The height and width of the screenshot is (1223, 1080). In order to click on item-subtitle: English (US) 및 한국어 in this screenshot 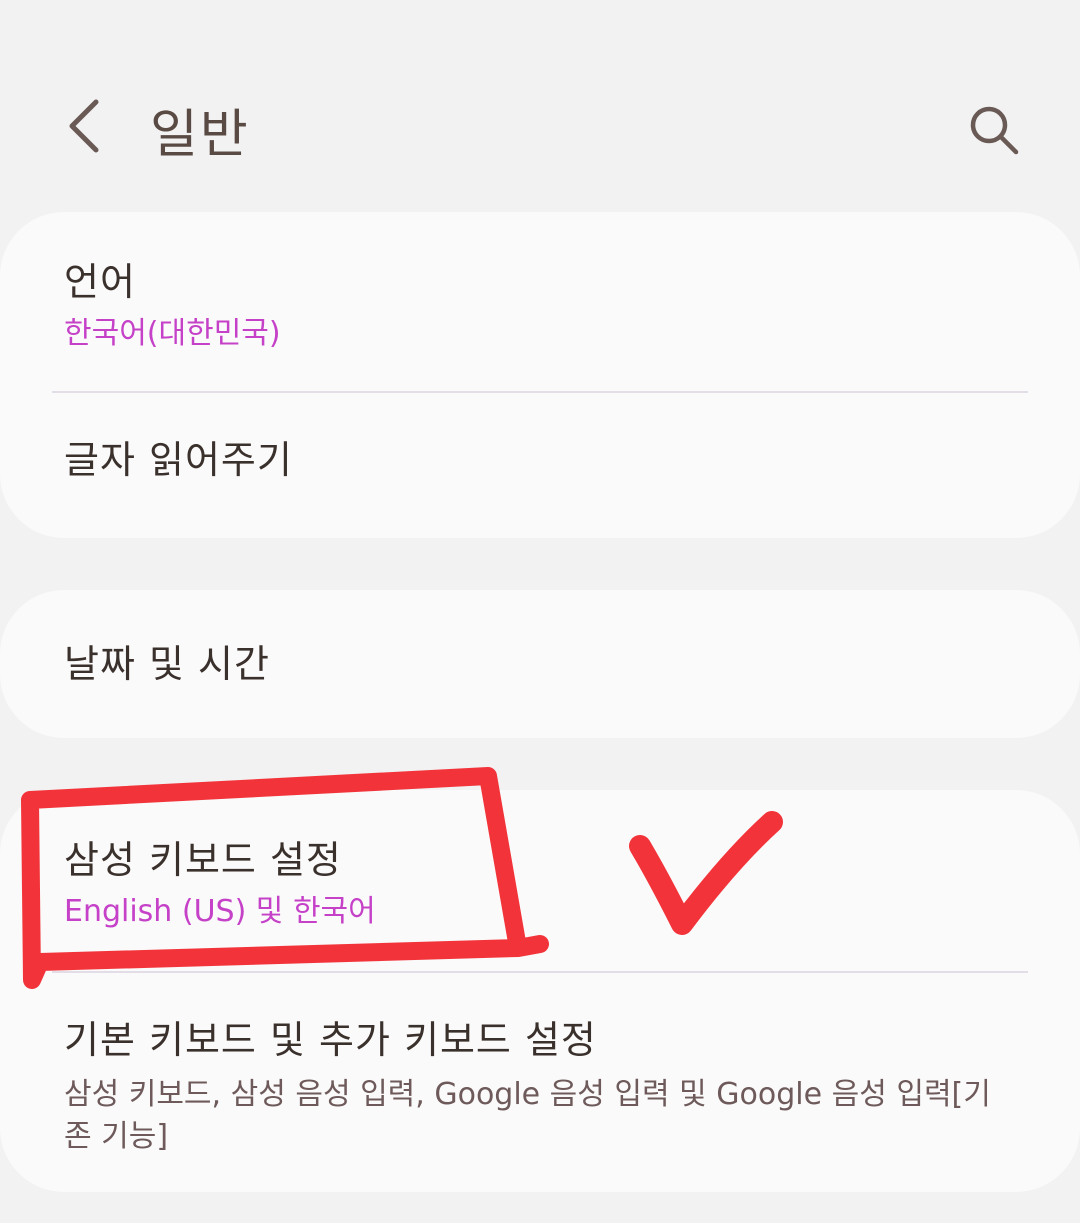, I will do `click(220, 911)`.